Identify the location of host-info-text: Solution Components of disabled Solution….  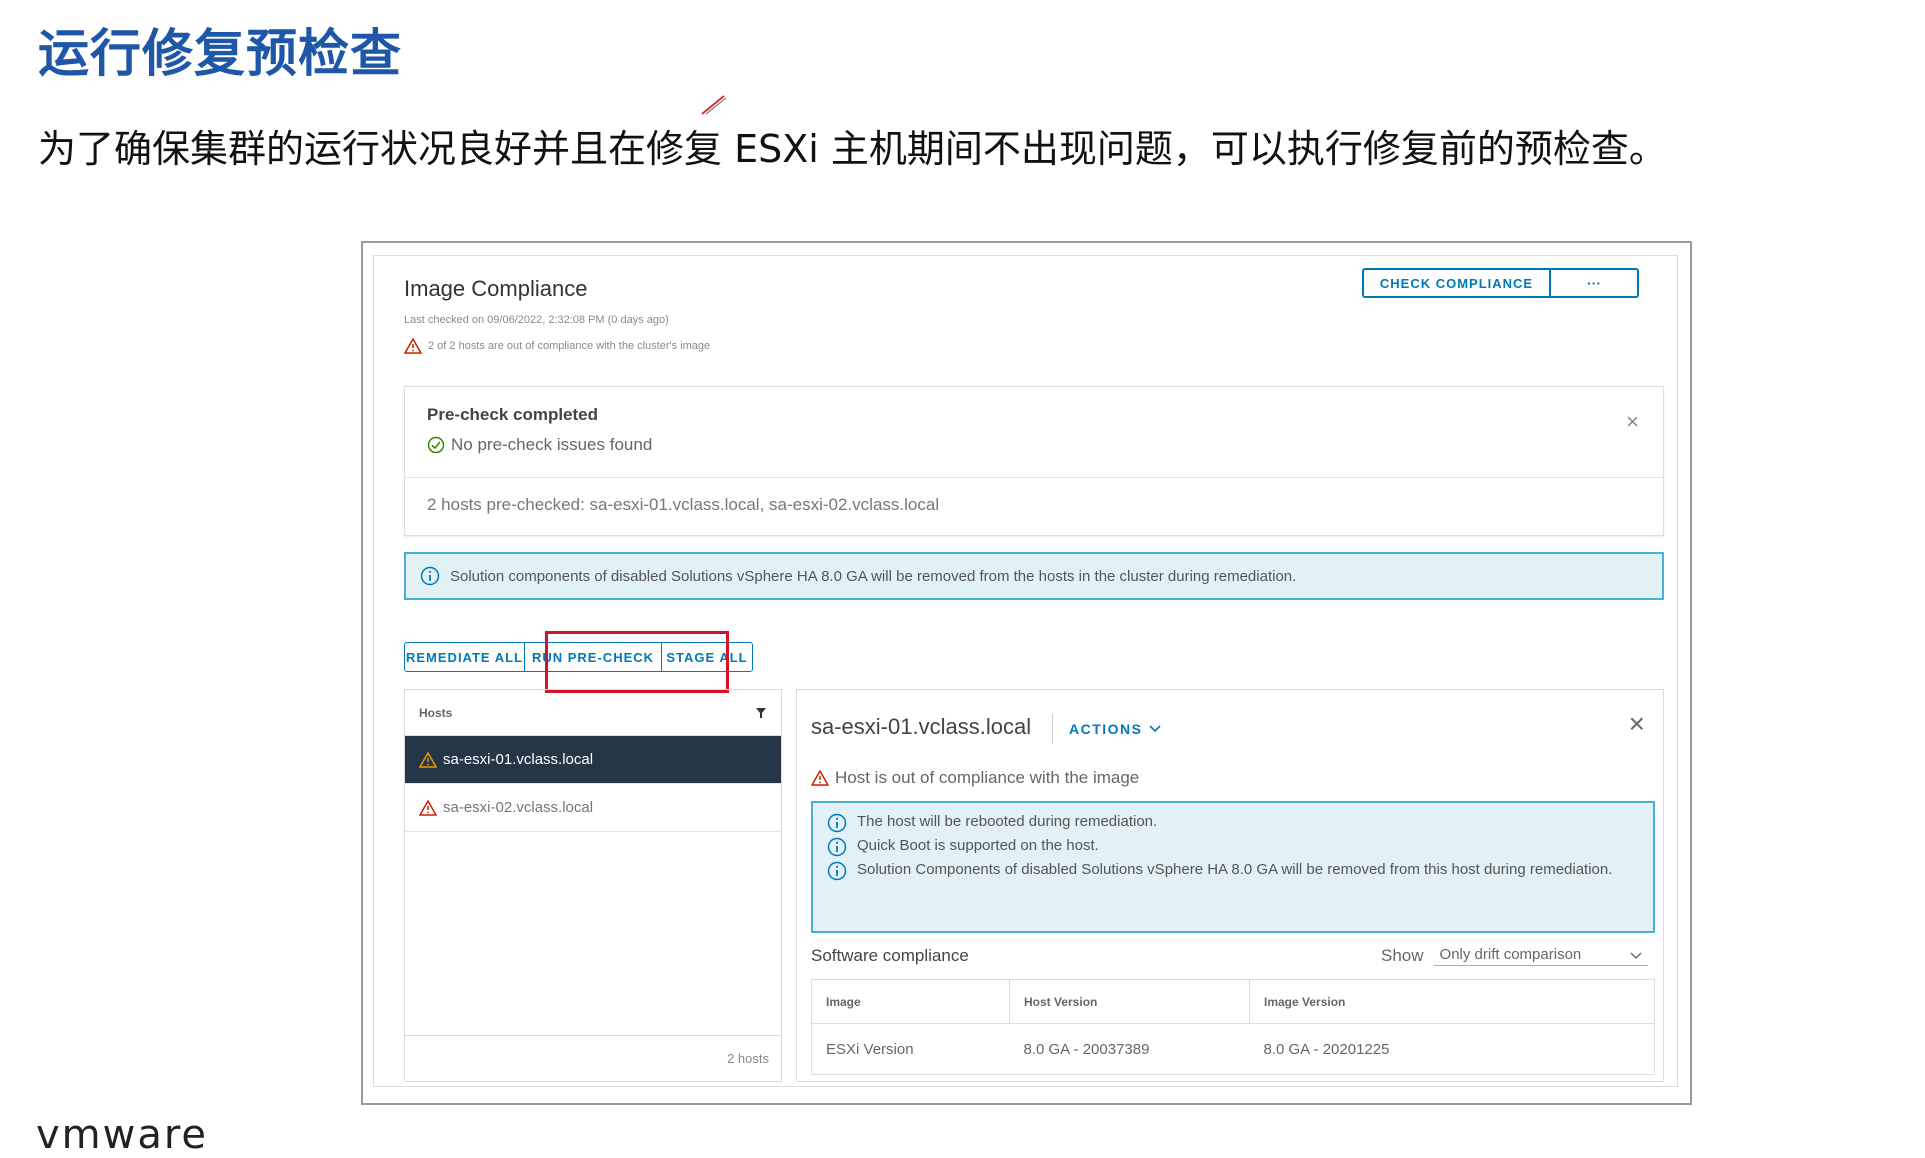
(1235, 869).